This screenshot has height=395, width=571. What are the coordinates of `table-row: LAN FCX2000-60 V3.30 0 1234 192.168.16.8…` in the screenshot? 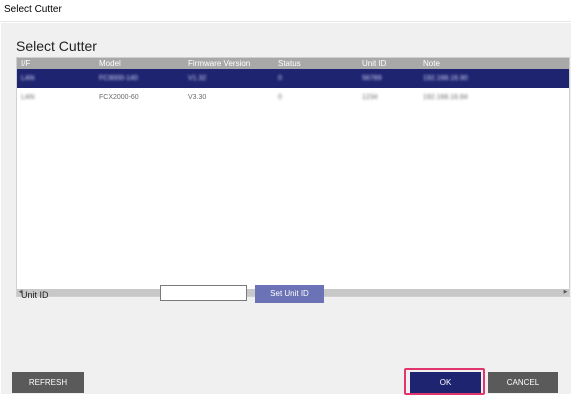 It's located at (293, 97).